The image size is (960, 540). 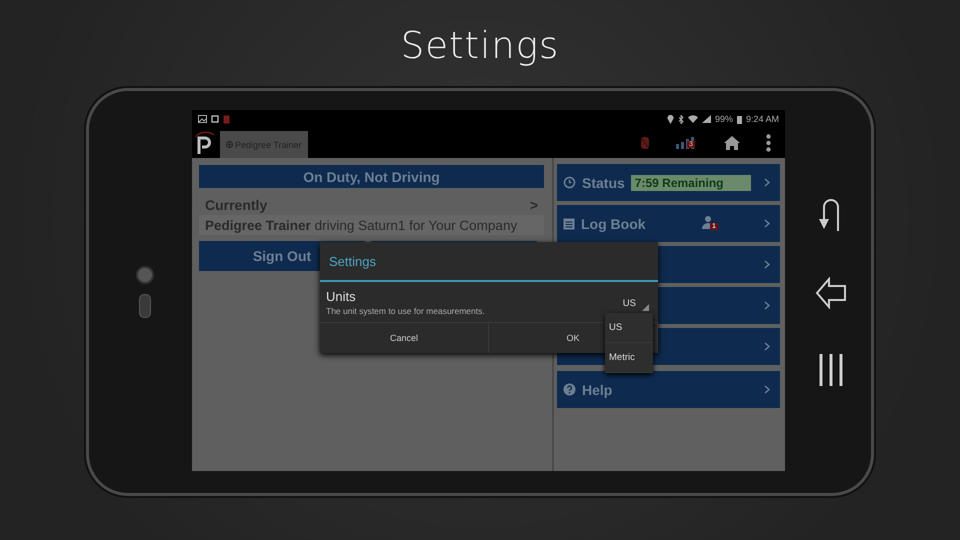 I want to click on battery-percentage: 99%, so click(x=723, y=119).